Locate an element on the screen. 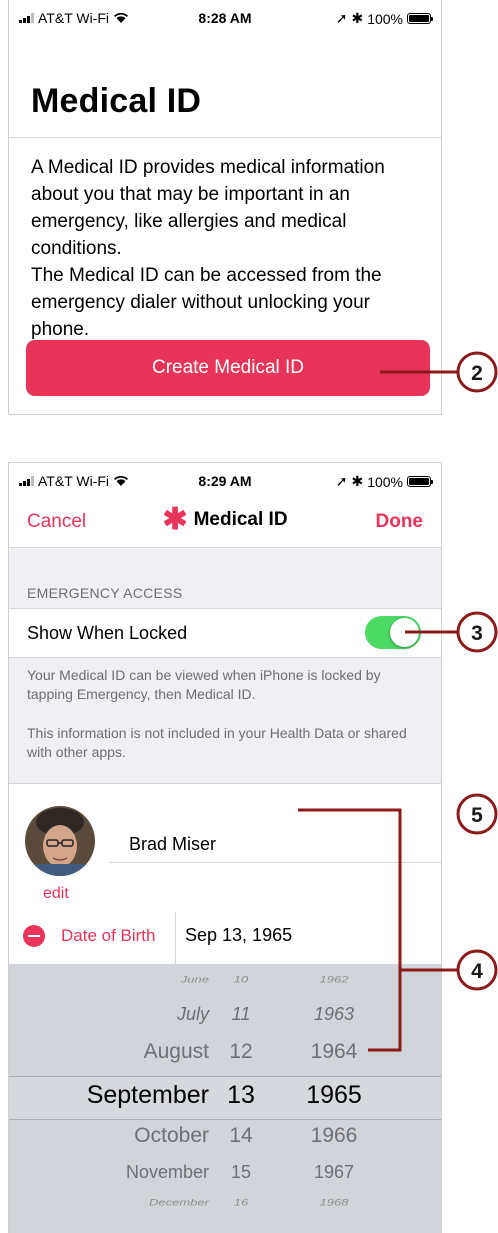  callout-number: 4 is located at coordinates (477, 971).